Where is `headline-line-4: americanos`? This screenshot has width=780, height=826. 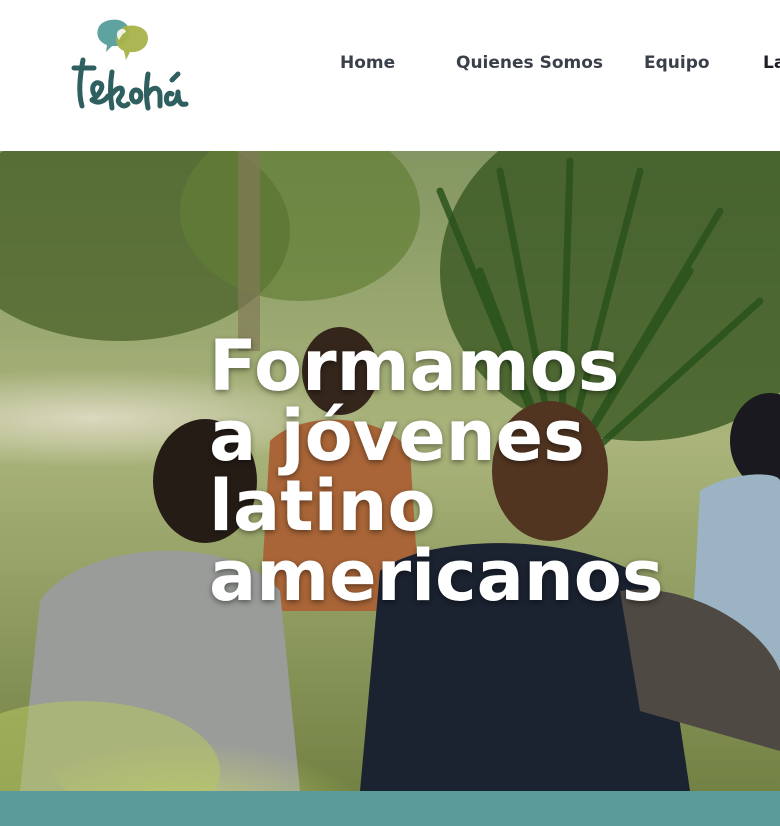 headline-line-4: americanos is located at coordinates (436, 576).